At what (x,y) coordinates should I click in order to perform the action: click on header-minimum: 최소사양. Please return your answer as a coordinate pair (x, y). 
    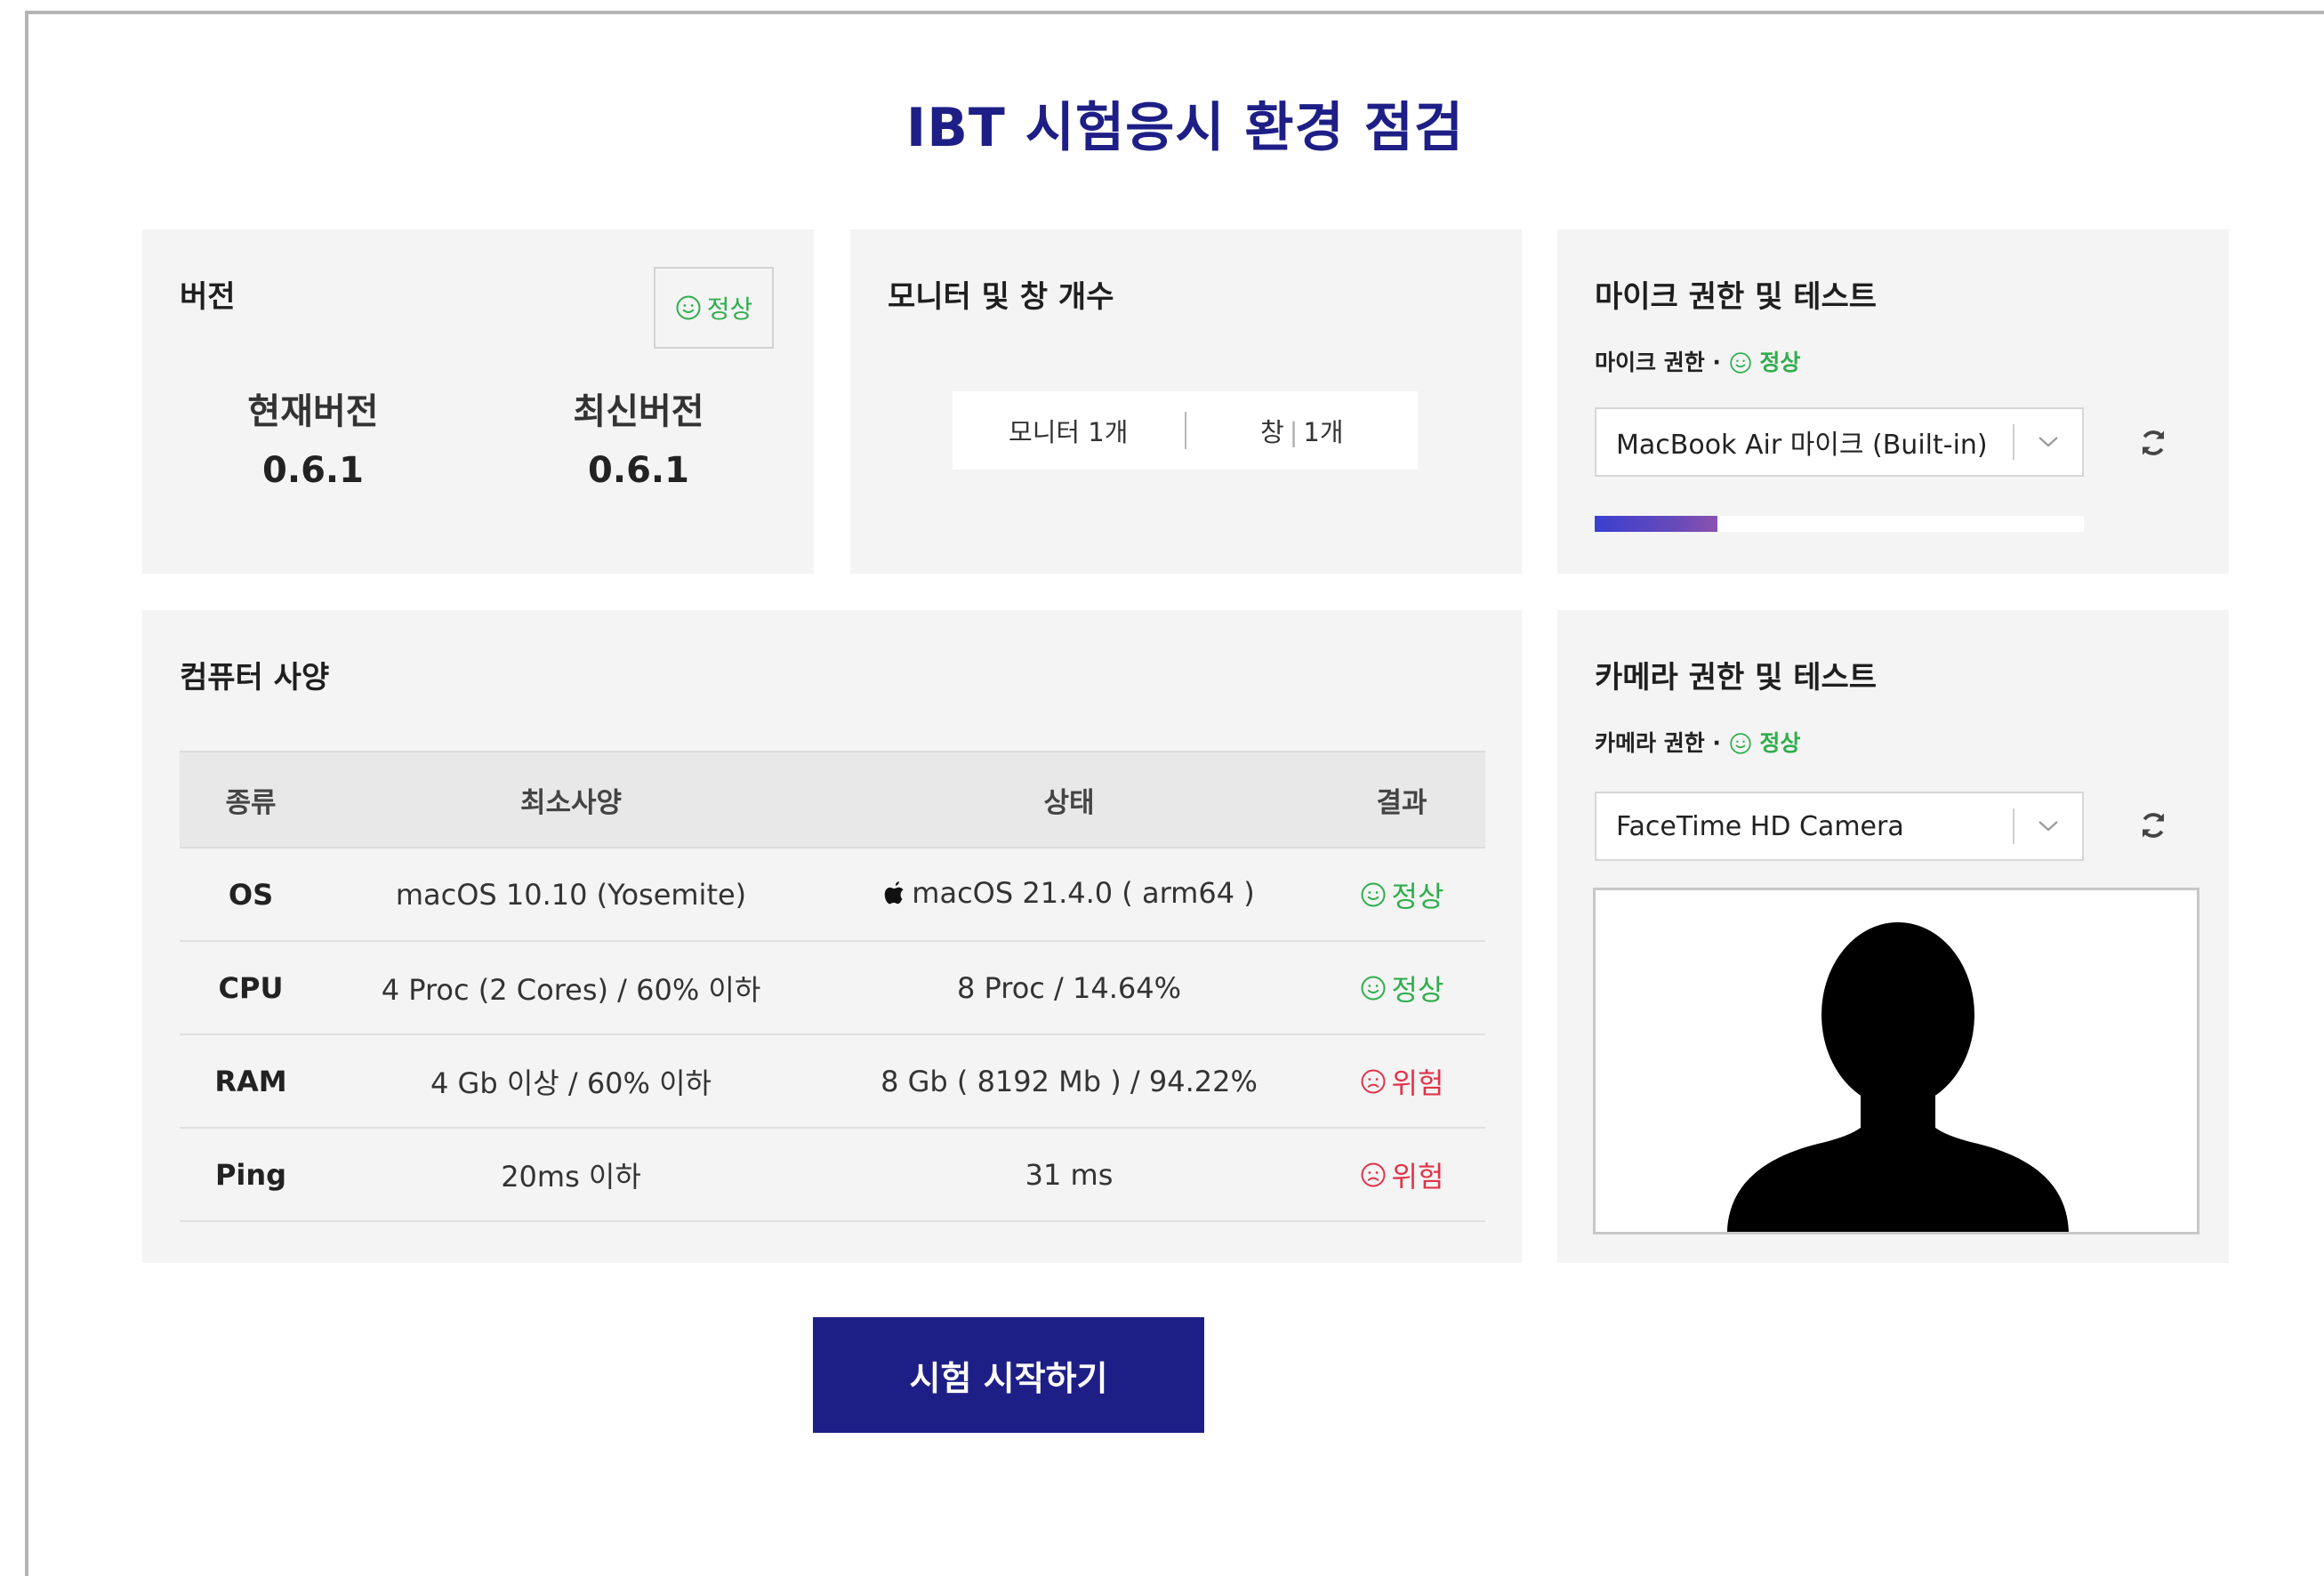
    Looking at the image, I should click on (571, 799).